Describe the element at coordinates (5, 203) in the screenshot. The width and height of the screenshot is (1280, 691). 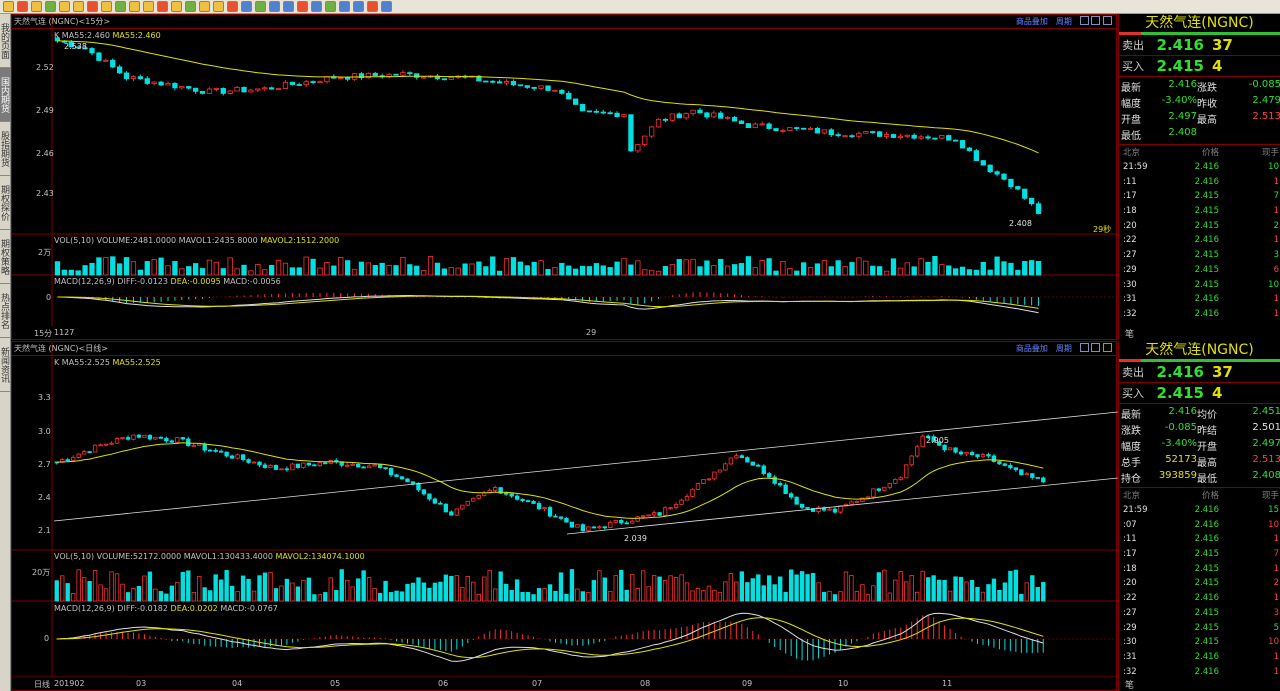
I see `sidebar-tab-3: 期权探价` at that location.